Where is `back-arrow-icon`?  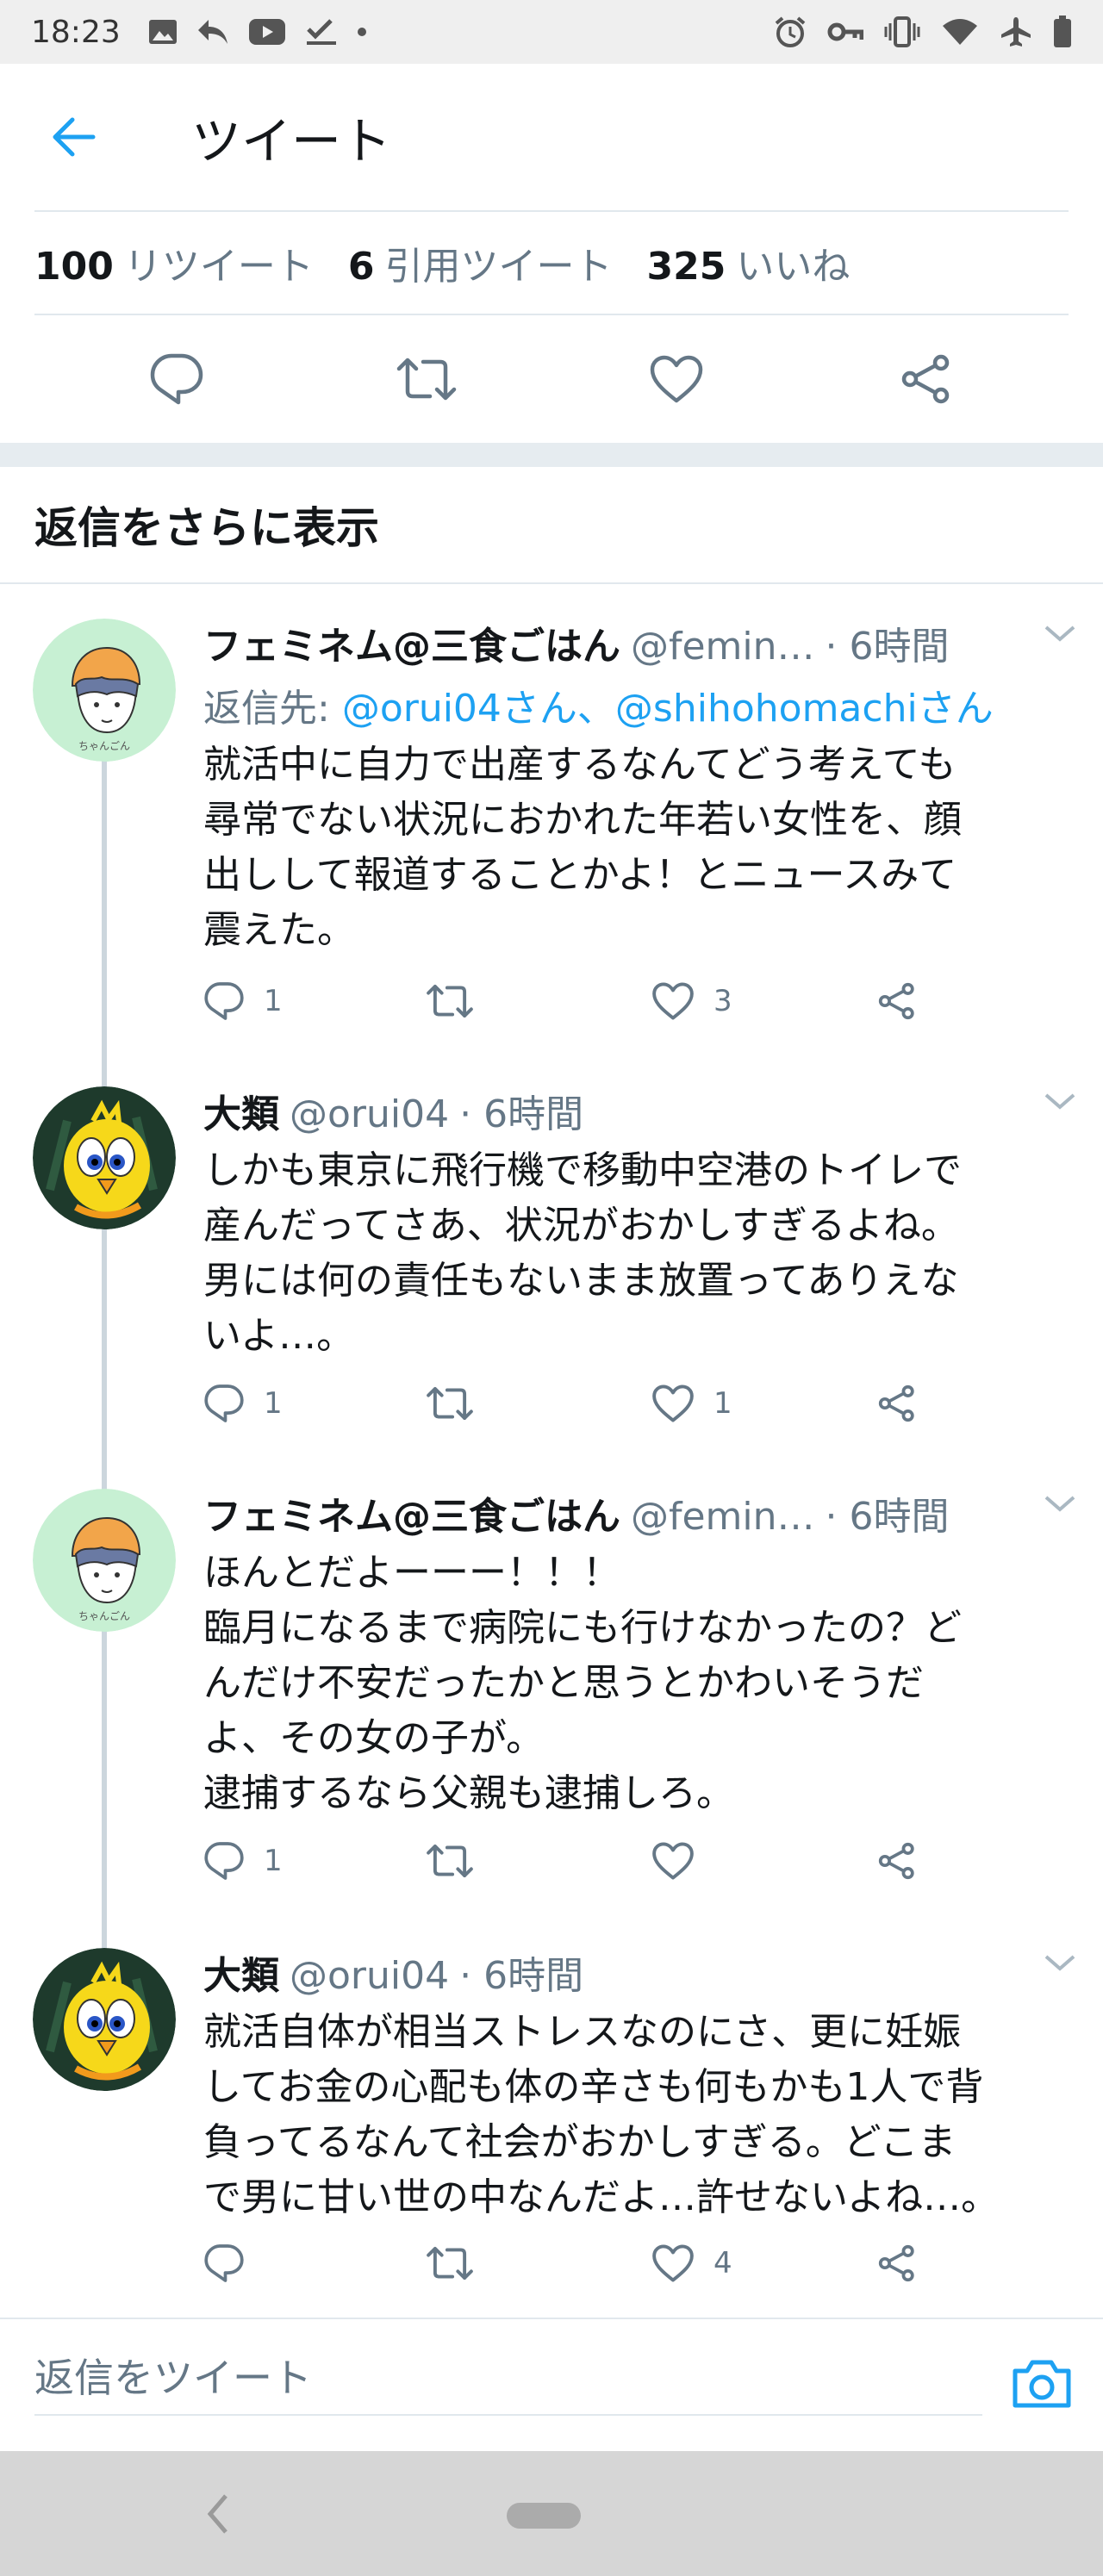 back-arrow-icon is located at coordinates (74, 137).